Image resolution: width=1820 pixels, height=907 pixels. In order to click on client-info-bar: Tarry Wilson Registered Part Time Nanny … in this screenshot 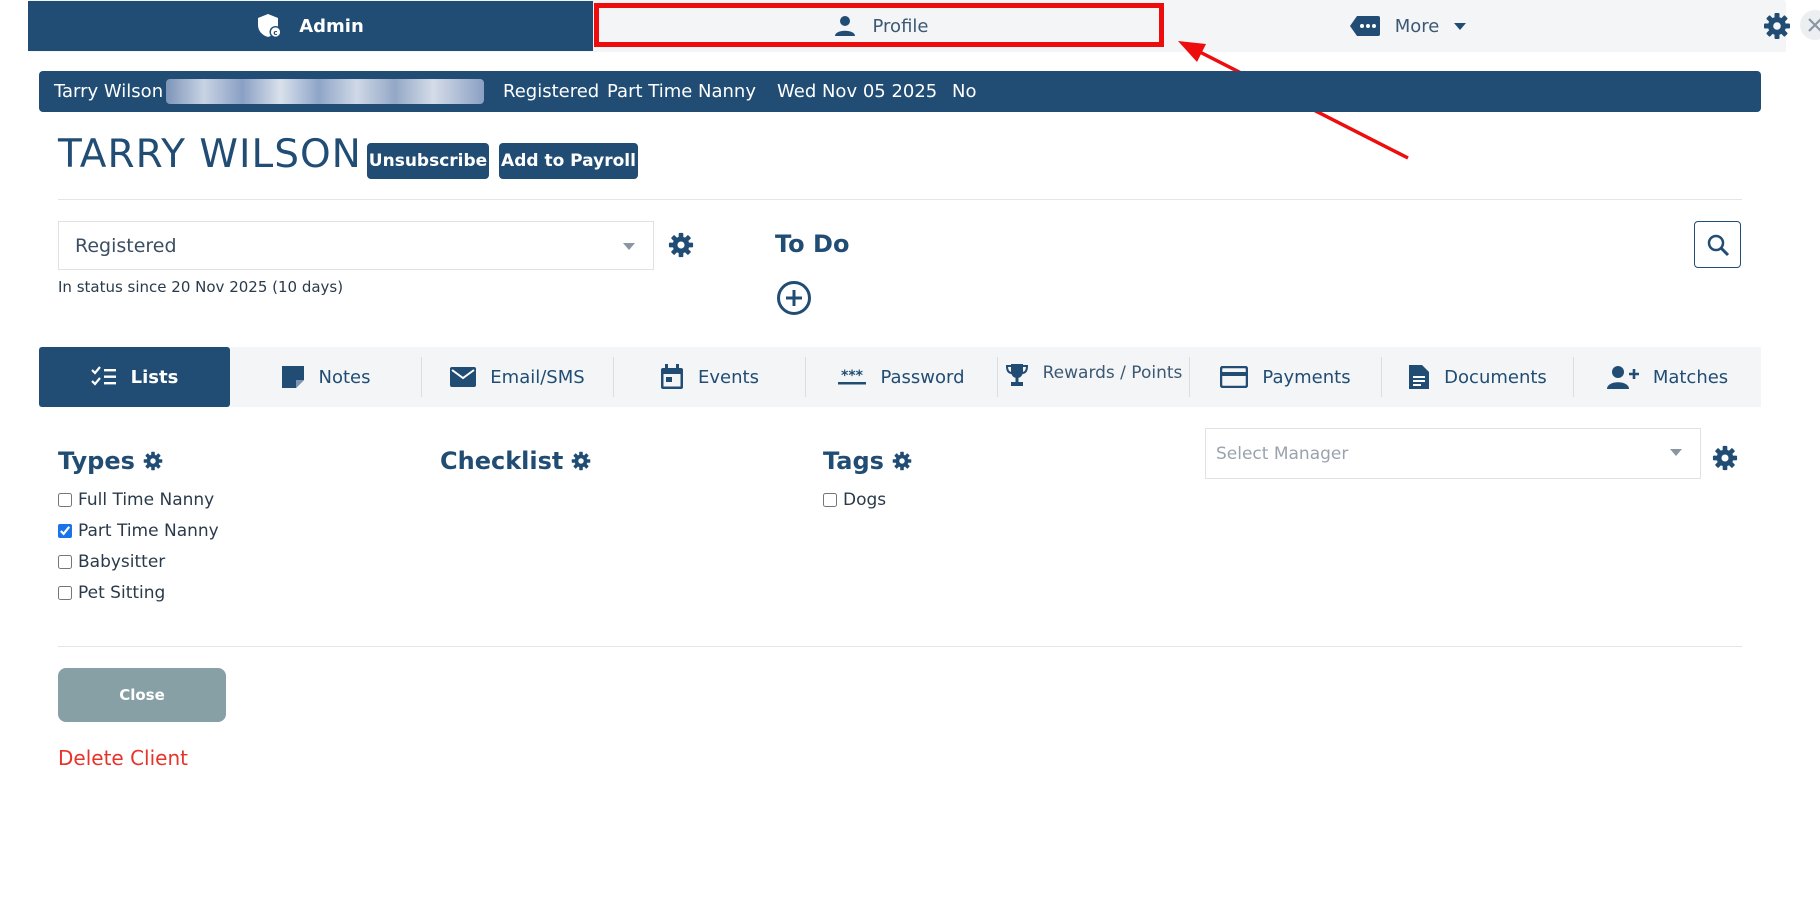, I will do `click(900, 91)`.